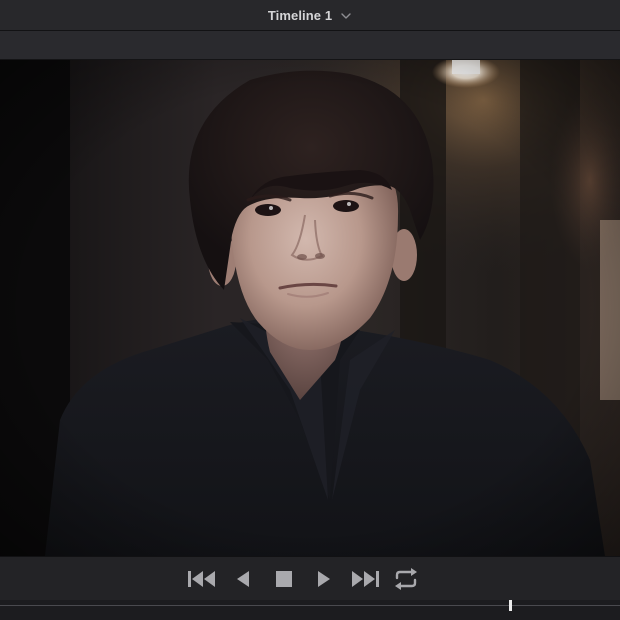  I want to click on play-button, so click(324, 579).